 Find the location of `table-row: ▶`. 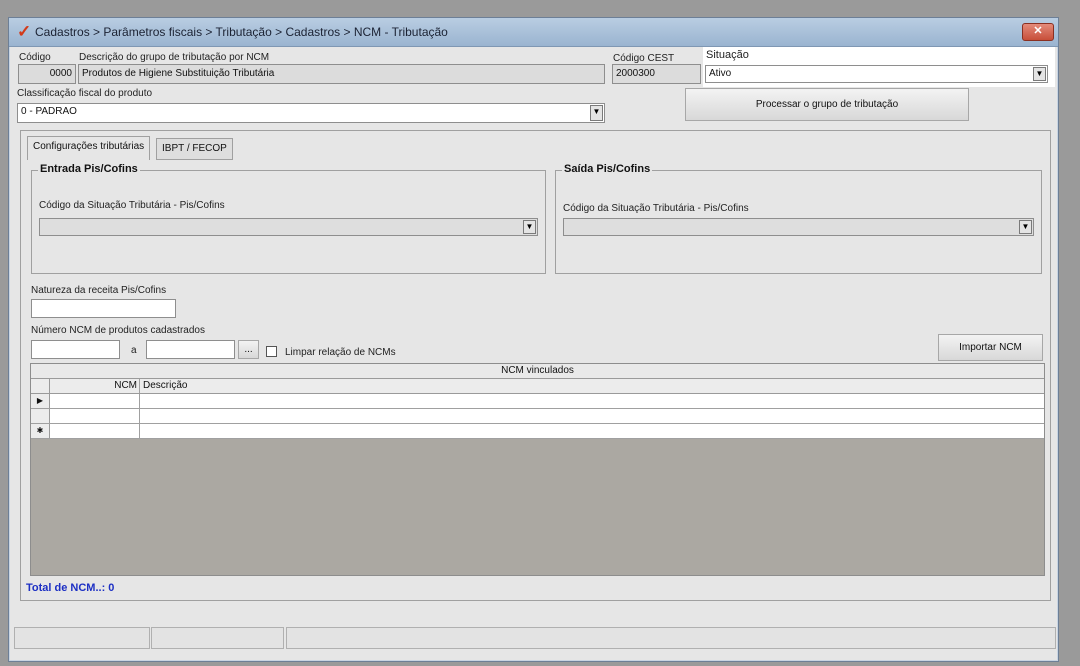

table-row: ▶ is located at coordinates (537, 401).